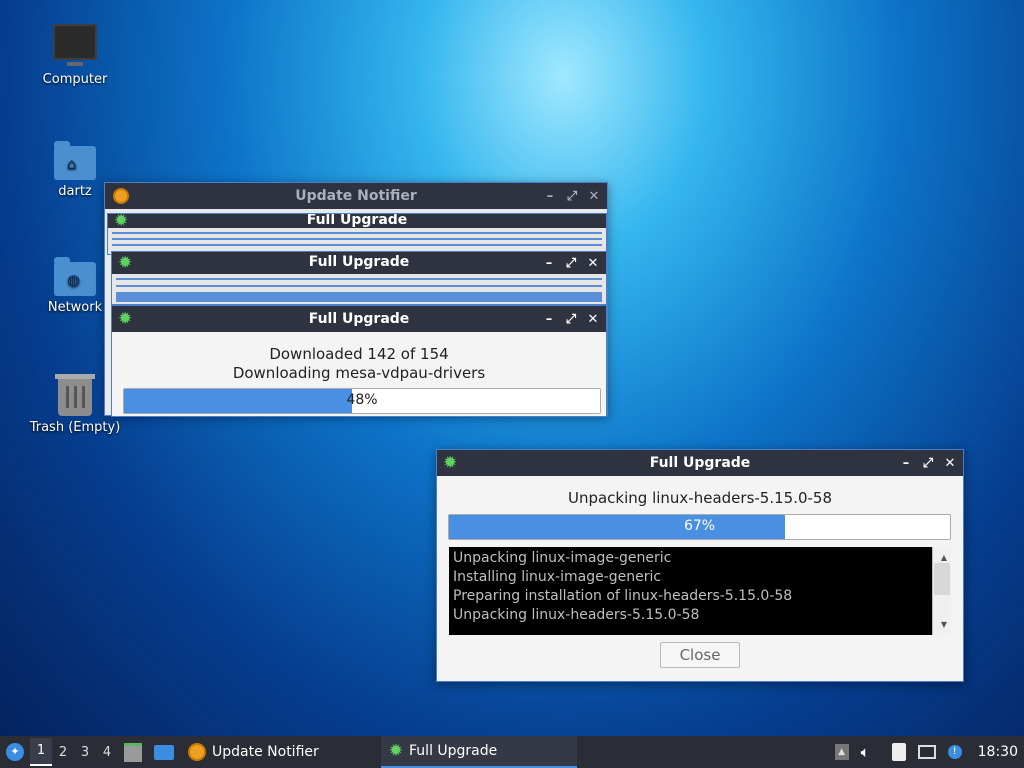 Image resolution: width=1024 pixels, height=768 pixels. Describe the element at coordinates (63, 752) in the screenshot. I see `workspace-2: 2` at that location.